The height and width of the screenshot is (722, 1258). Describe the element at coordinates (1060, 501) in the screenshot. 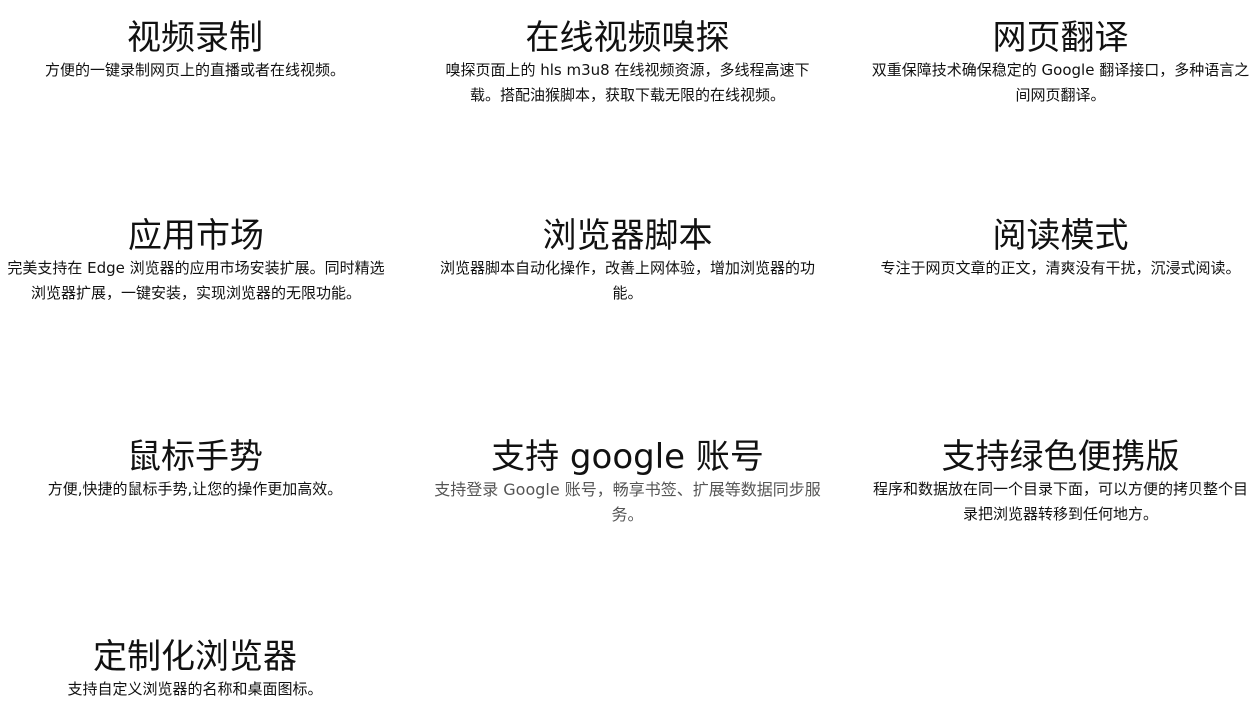

I see `feature-desc: 程序和数据放在同一个目录下面，可以方便的拷贝整个目录把浏览器转移到任何地方。` at that location.